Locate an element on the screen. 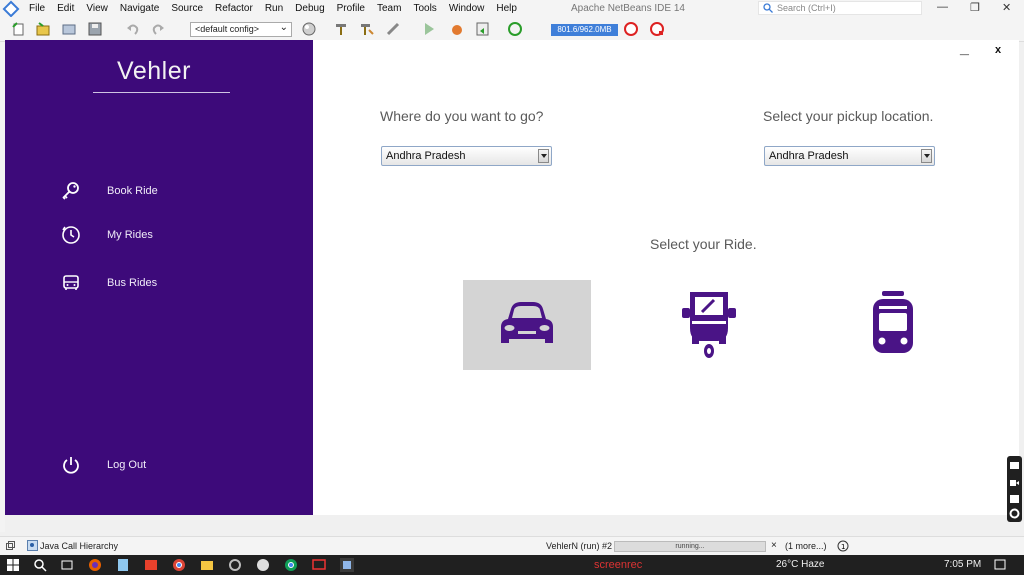 Image resolution: width=1024 pixels, height=575 pixels. new-project-icon is located at coordinates (43, 29).